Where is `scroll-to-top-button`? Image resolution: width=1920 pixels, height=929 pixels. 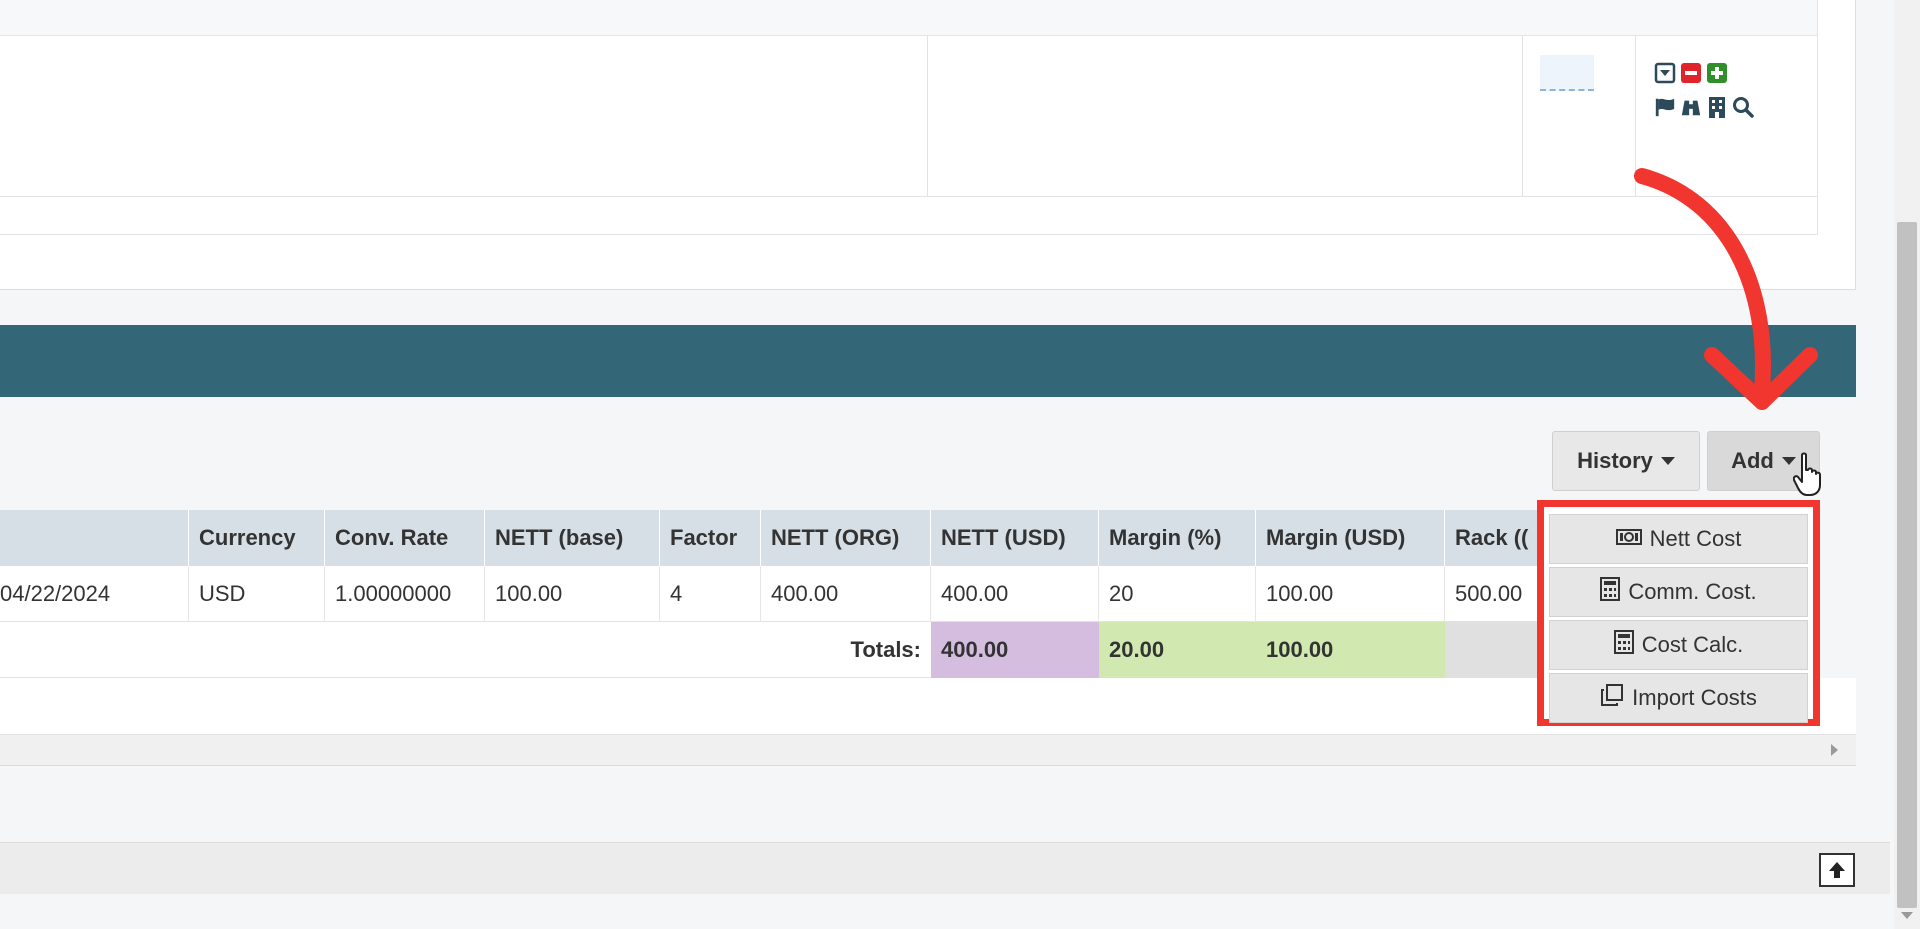
scroll-to-top-button is located at coordinates (1837, 870).